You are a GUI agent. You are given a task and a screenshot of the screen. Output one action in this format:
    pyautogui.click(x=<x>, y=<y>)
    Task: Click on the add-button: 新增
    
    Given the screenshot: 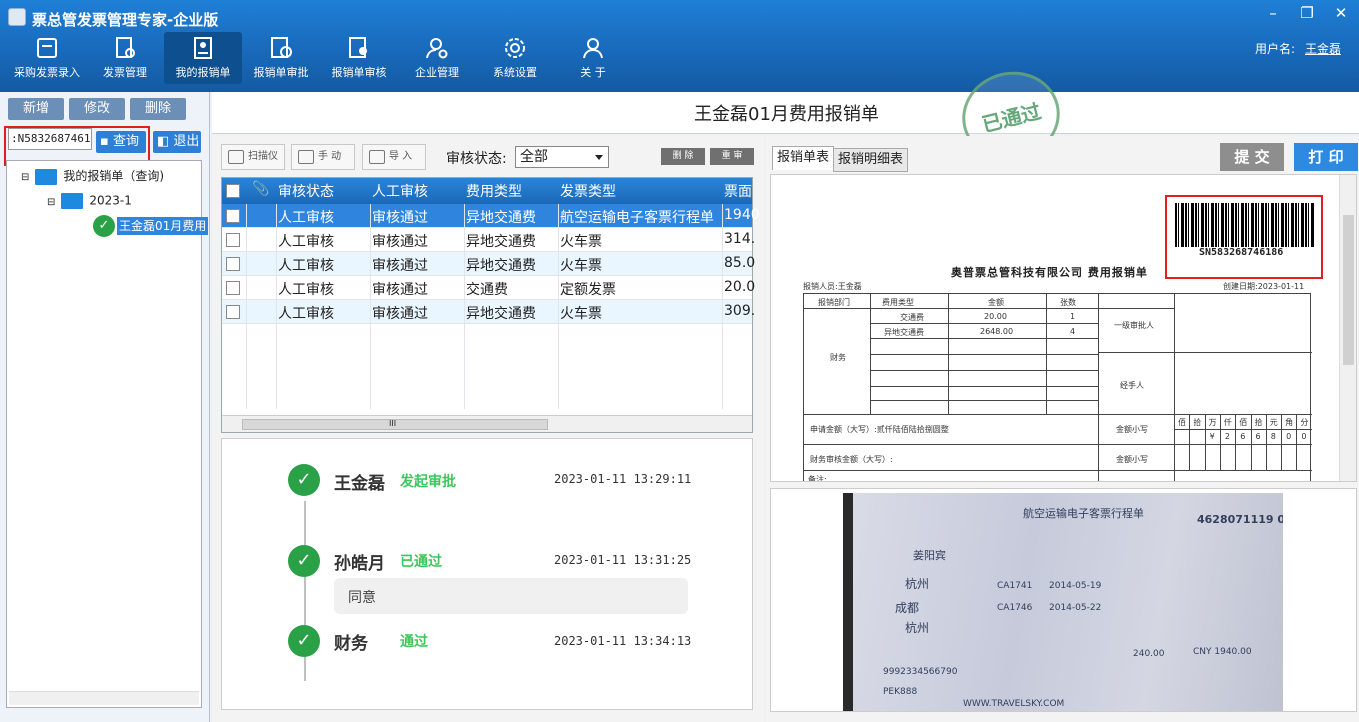 What is the action you would take?
    pyautogui.click(x=36, y=109)
    